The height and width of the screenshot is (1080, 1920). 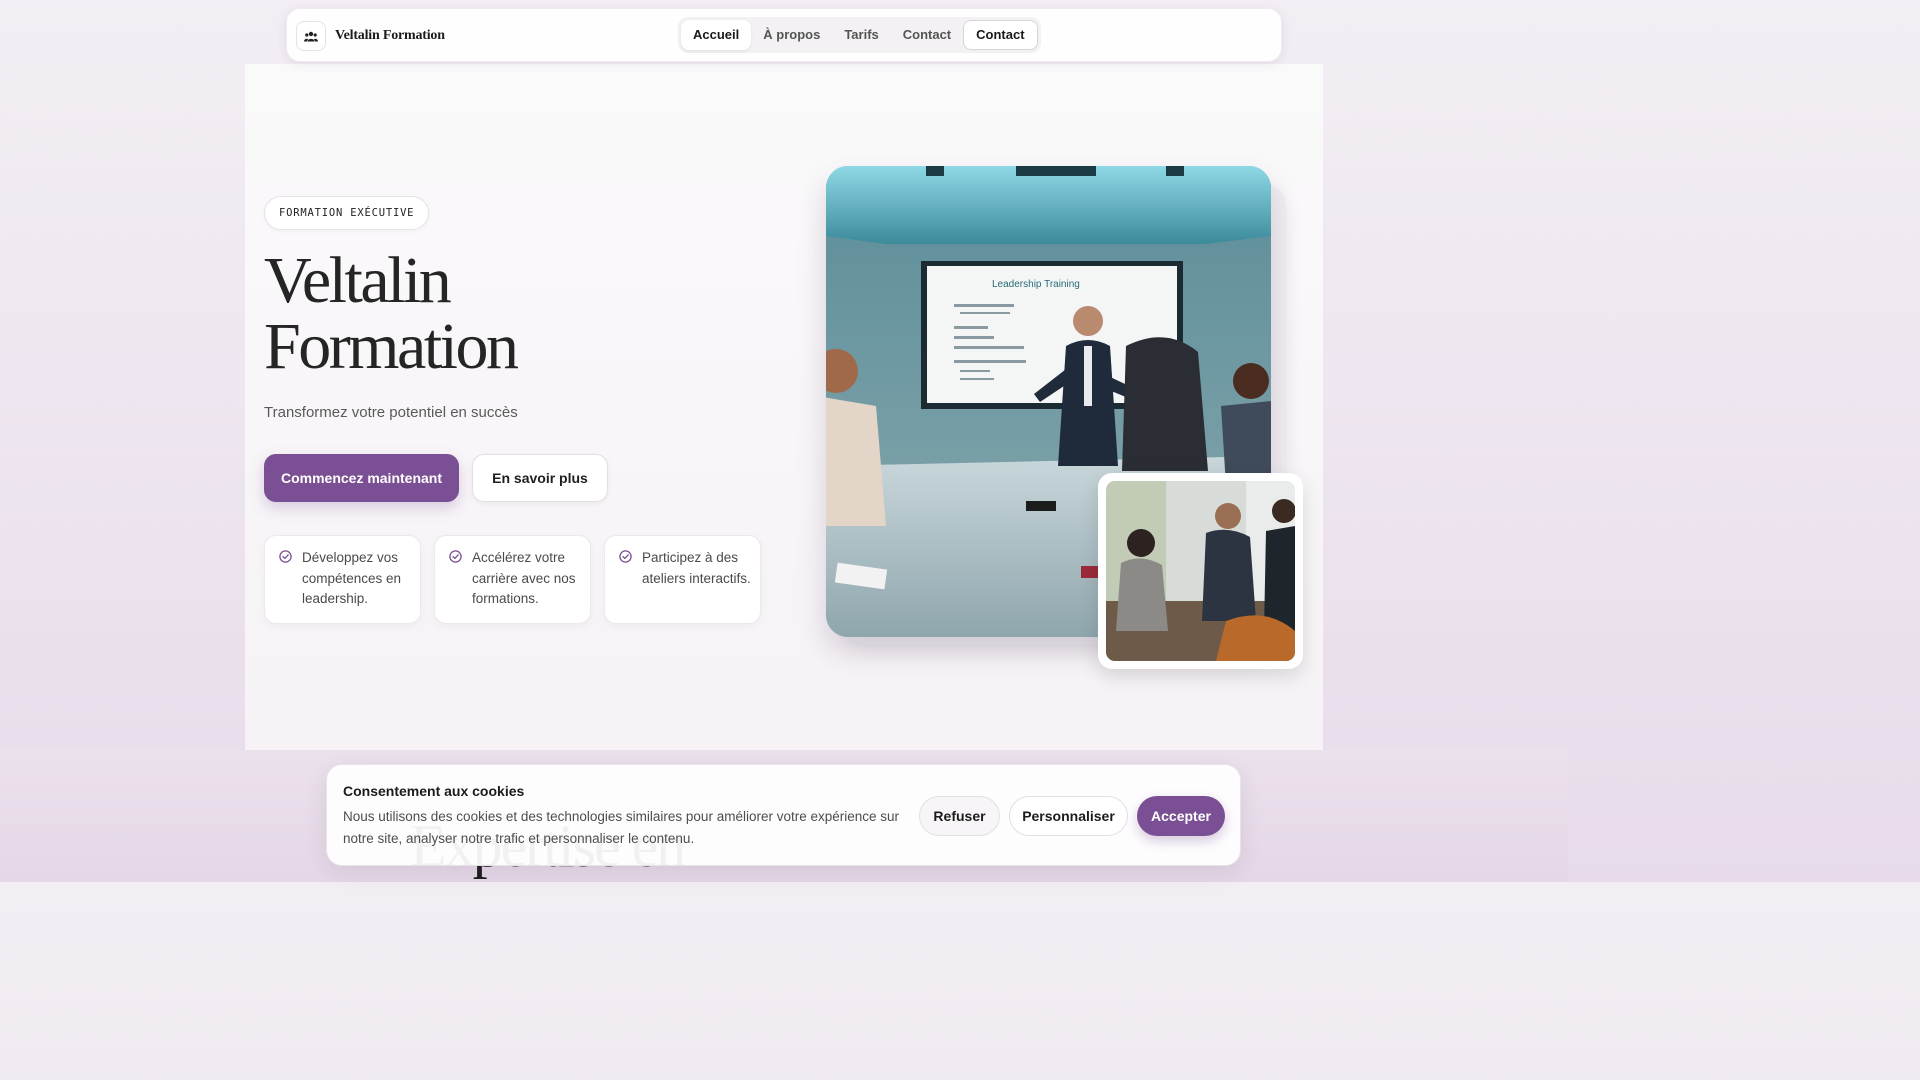 I want to click on hero-title: Veltalin Formation, so click(x=391, y=313).